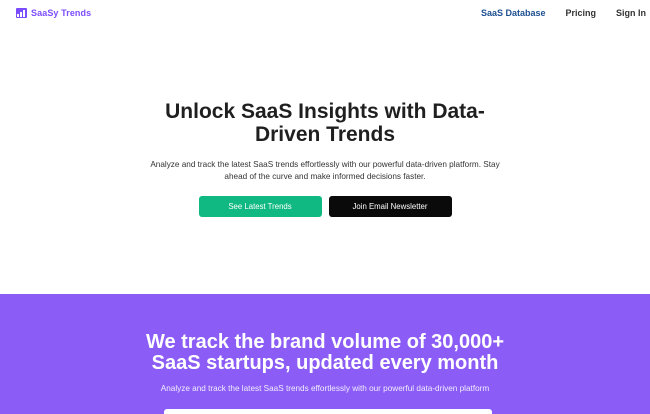 The height and width of the screenshot is (414, 650). I want to click on bar-chart-icon, so click(21, 13).